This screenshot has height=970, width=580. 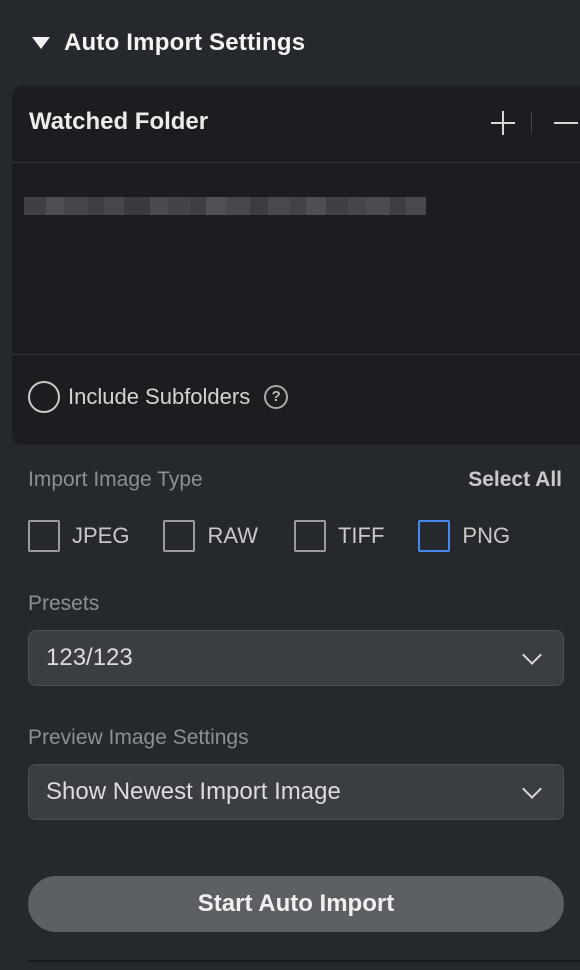 I want to click on bottom-divider, so click(x=304, y=961).